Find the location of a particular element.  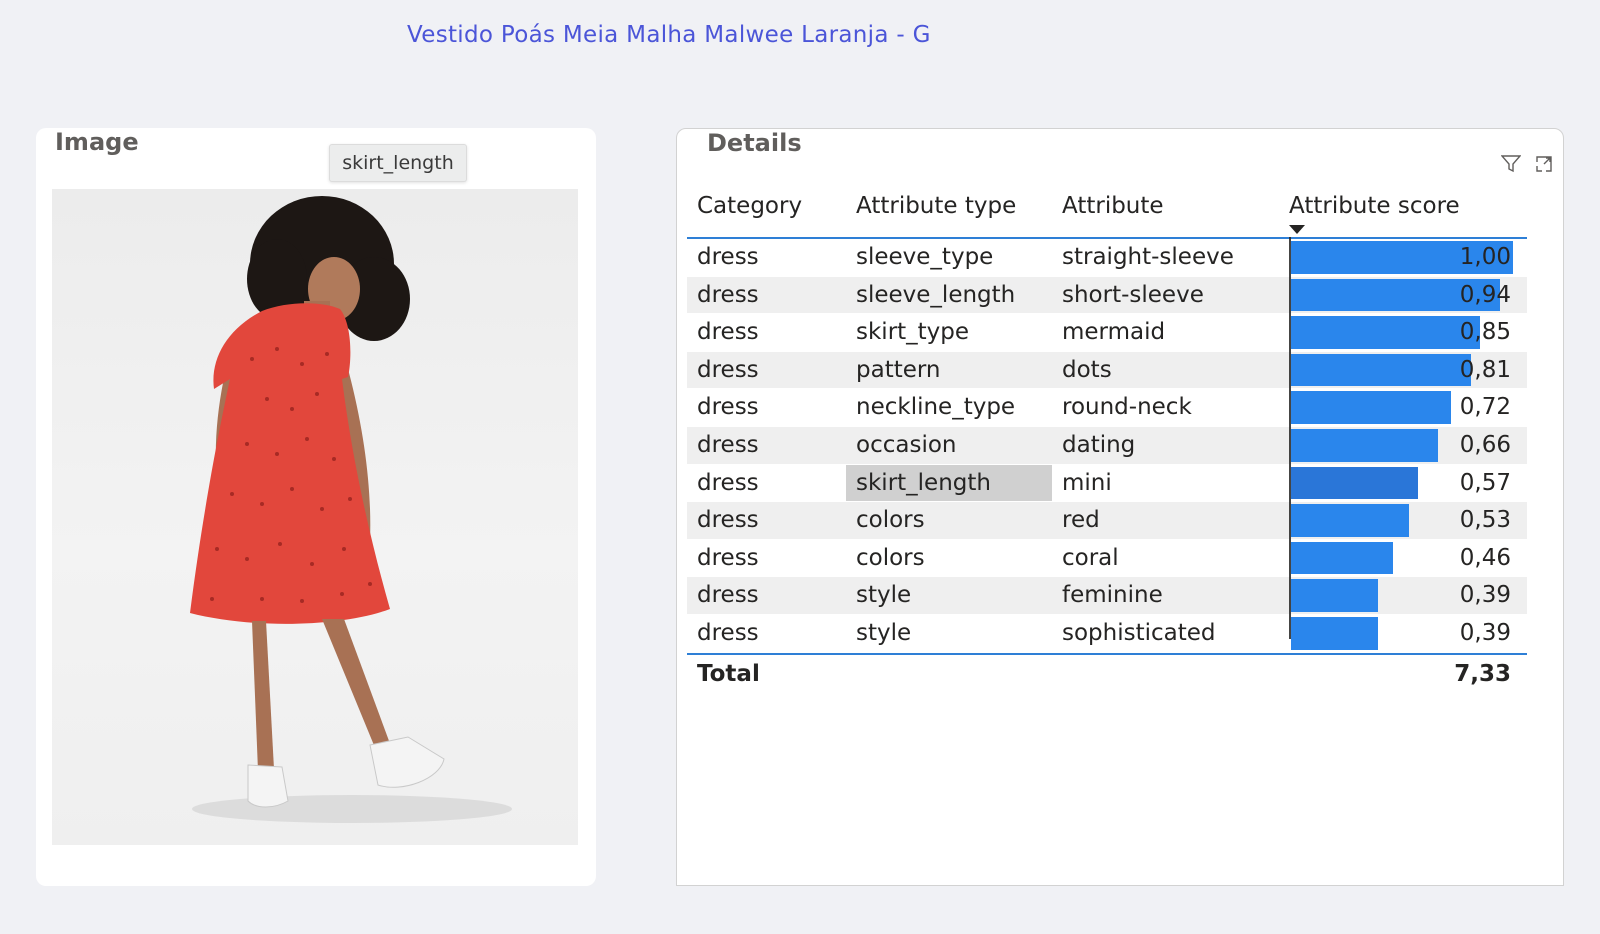

table-row: dress sleeve_length short-sleeve 0,94 is located at coordinates (1107, 295).